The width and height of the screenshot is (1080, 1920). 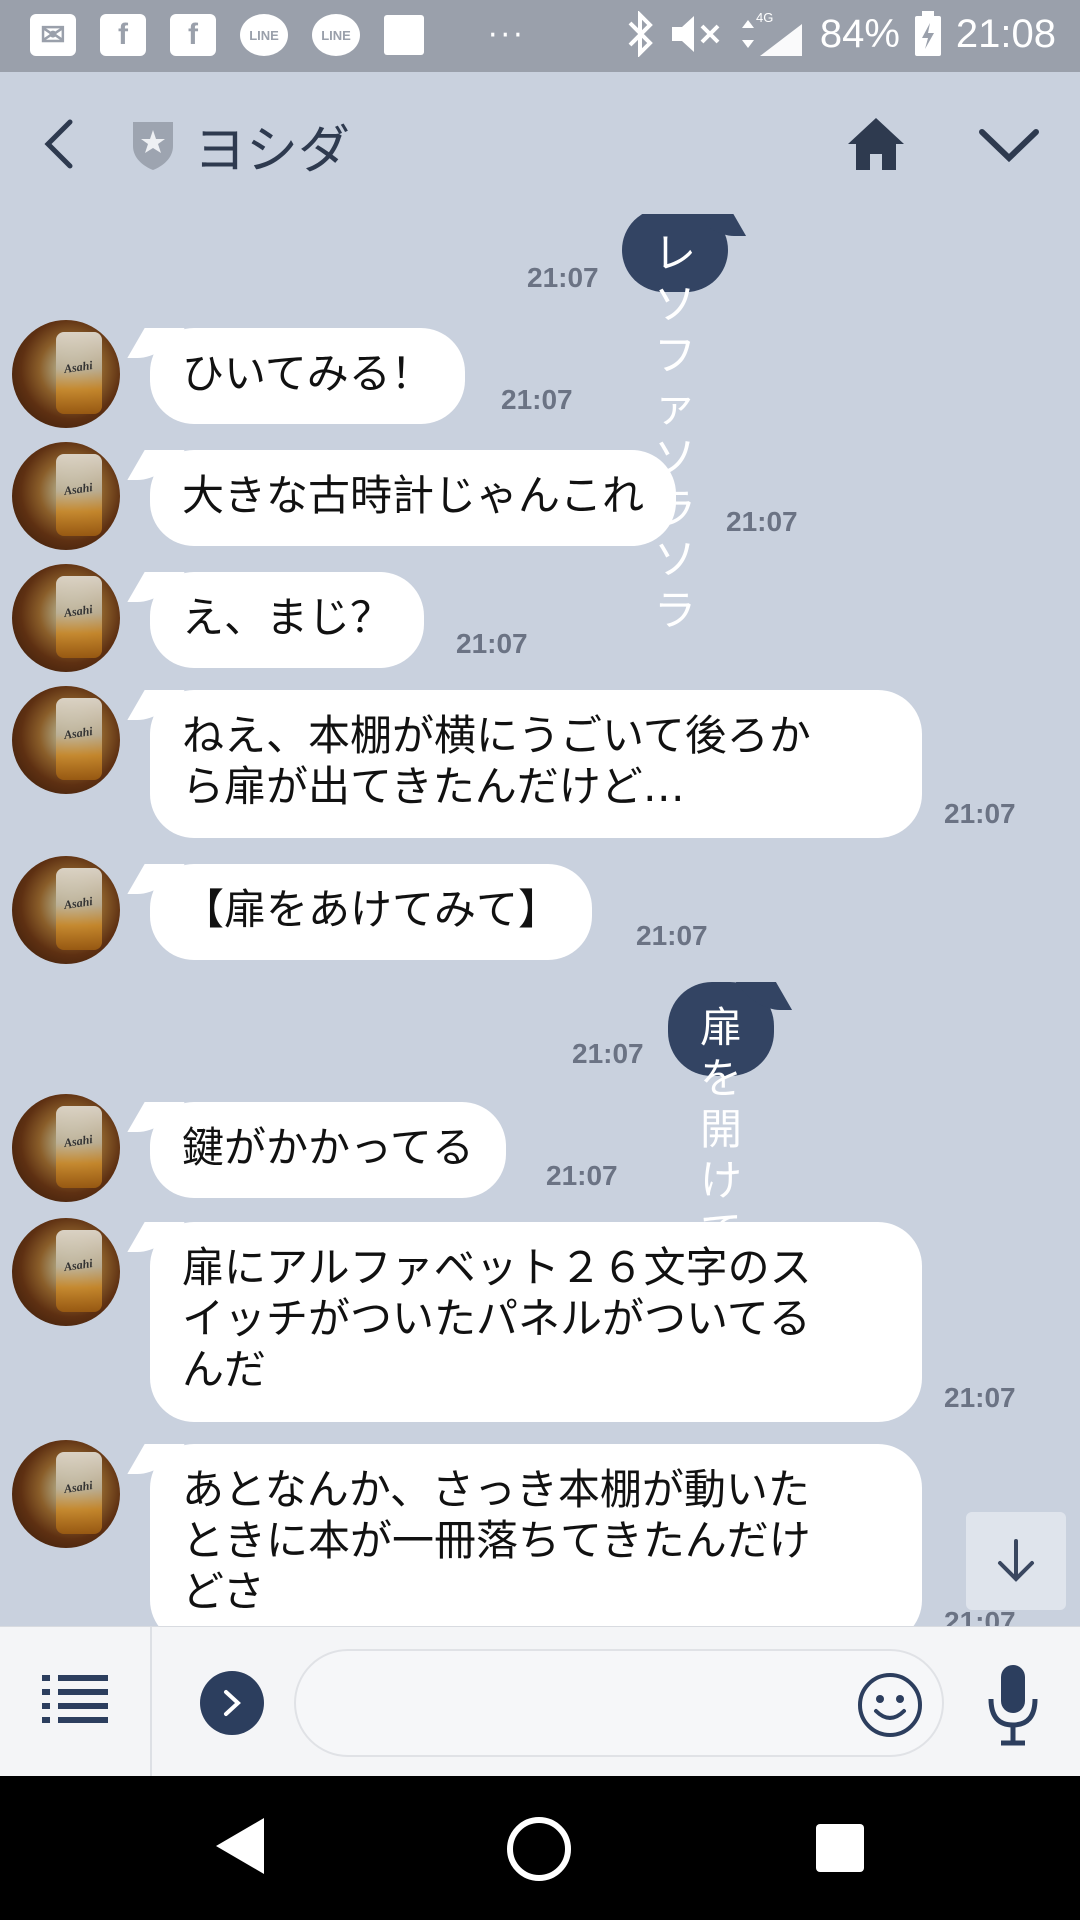 I want to click on message-bubble: 鍵がかかってる, so click(x=328, y=1150).